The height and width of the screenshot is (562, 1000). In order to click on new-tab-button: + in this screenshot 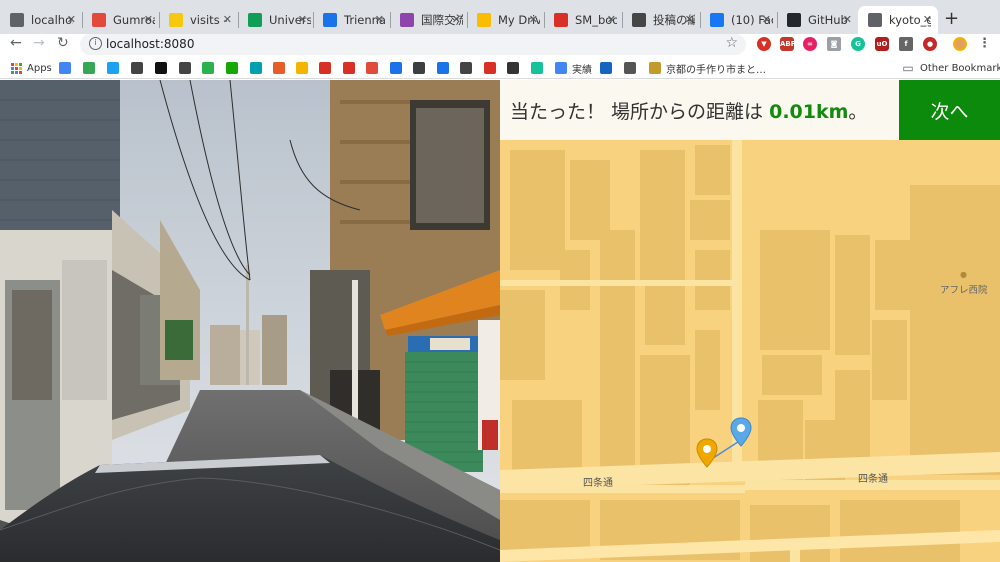, I will do `click(951, 18)`.